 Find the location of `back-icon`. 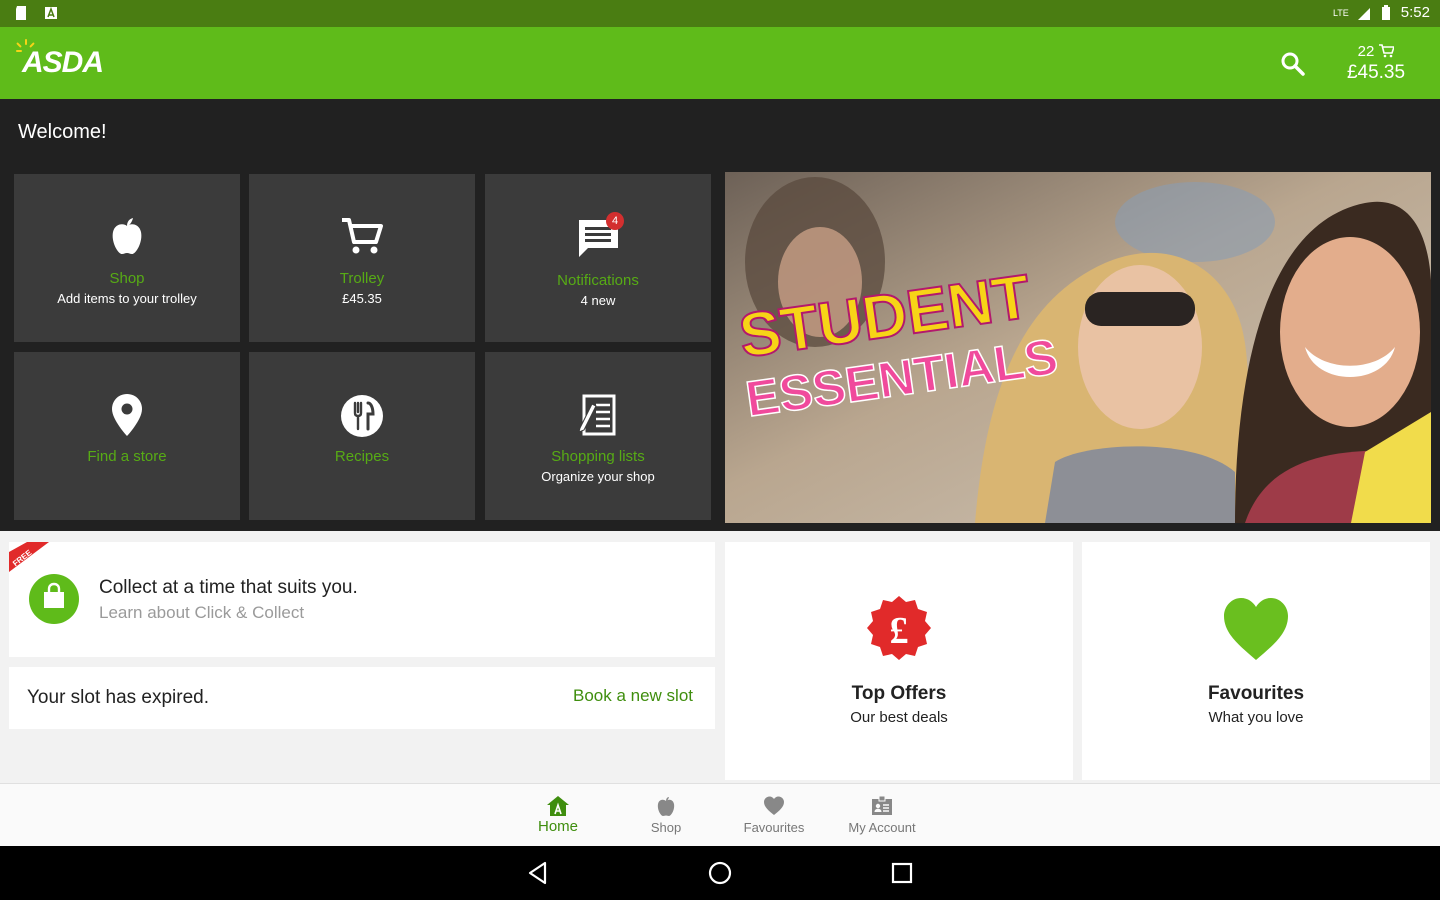

back-icon is located at coordinates (539, 873).